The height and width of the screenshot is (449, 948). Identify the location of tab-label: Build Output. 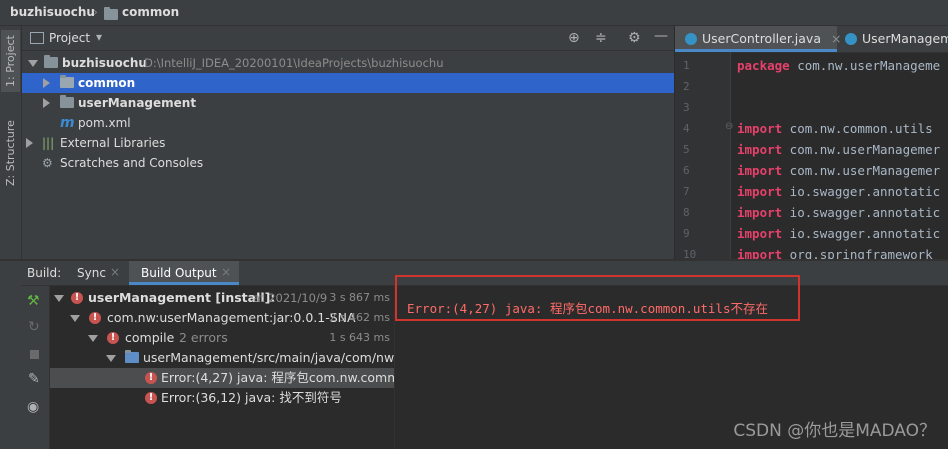
(179, 273).